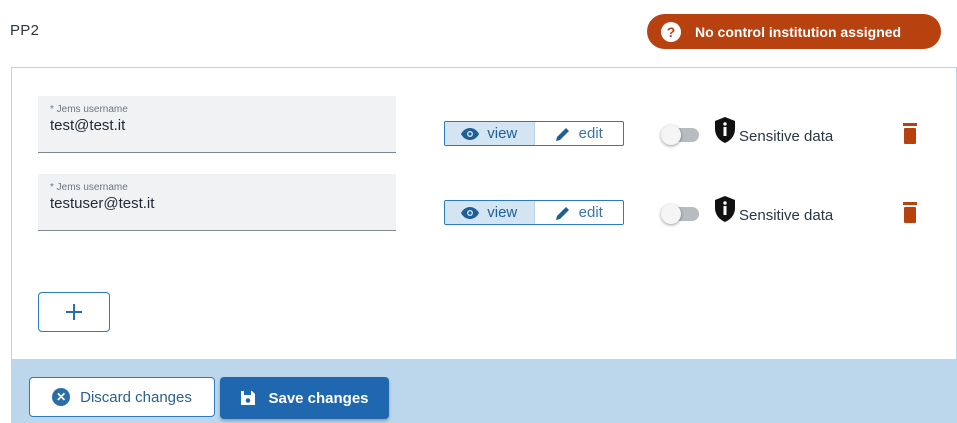  I want to click on status-badge-text: No control institution assigned, so click(798, 31).